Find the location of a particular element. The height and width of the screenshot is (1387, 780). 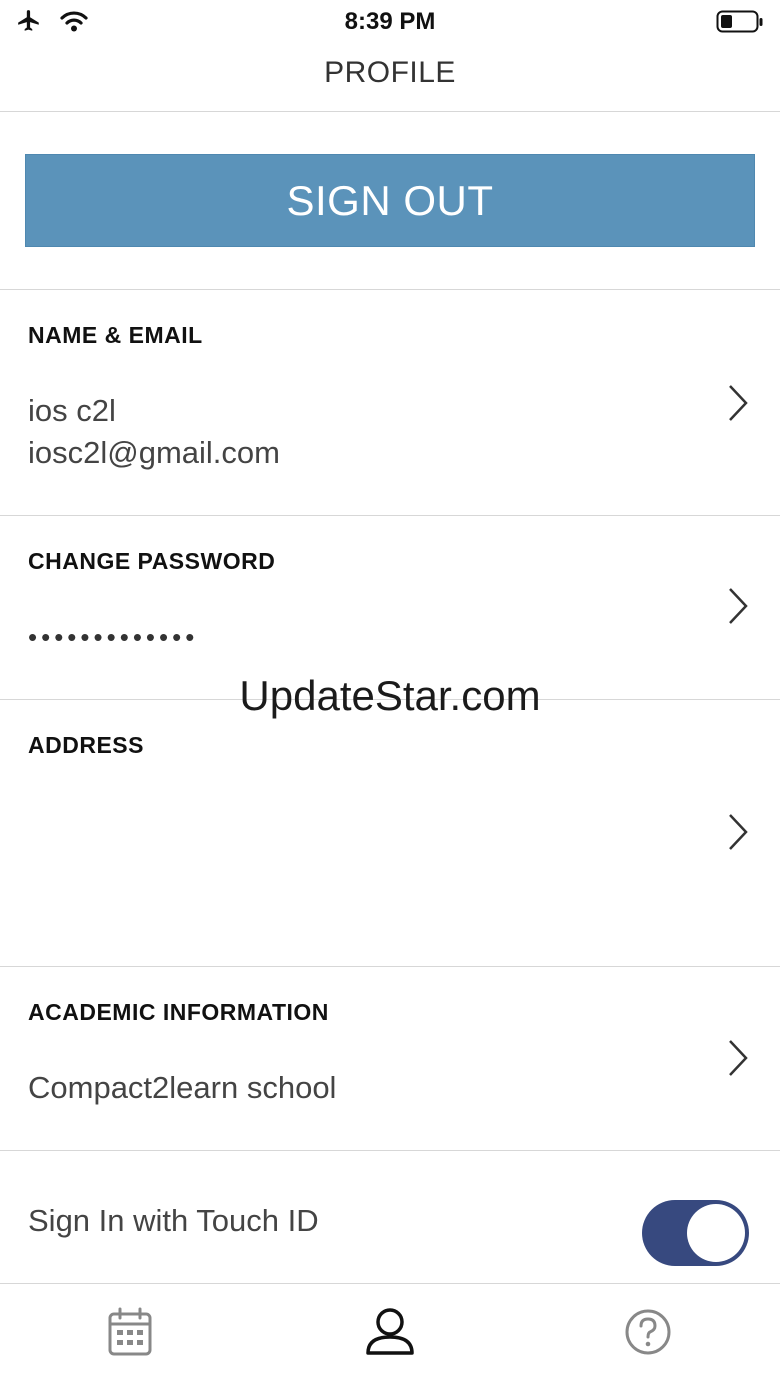

toggle-knob is located at coordinates (716, 1233).